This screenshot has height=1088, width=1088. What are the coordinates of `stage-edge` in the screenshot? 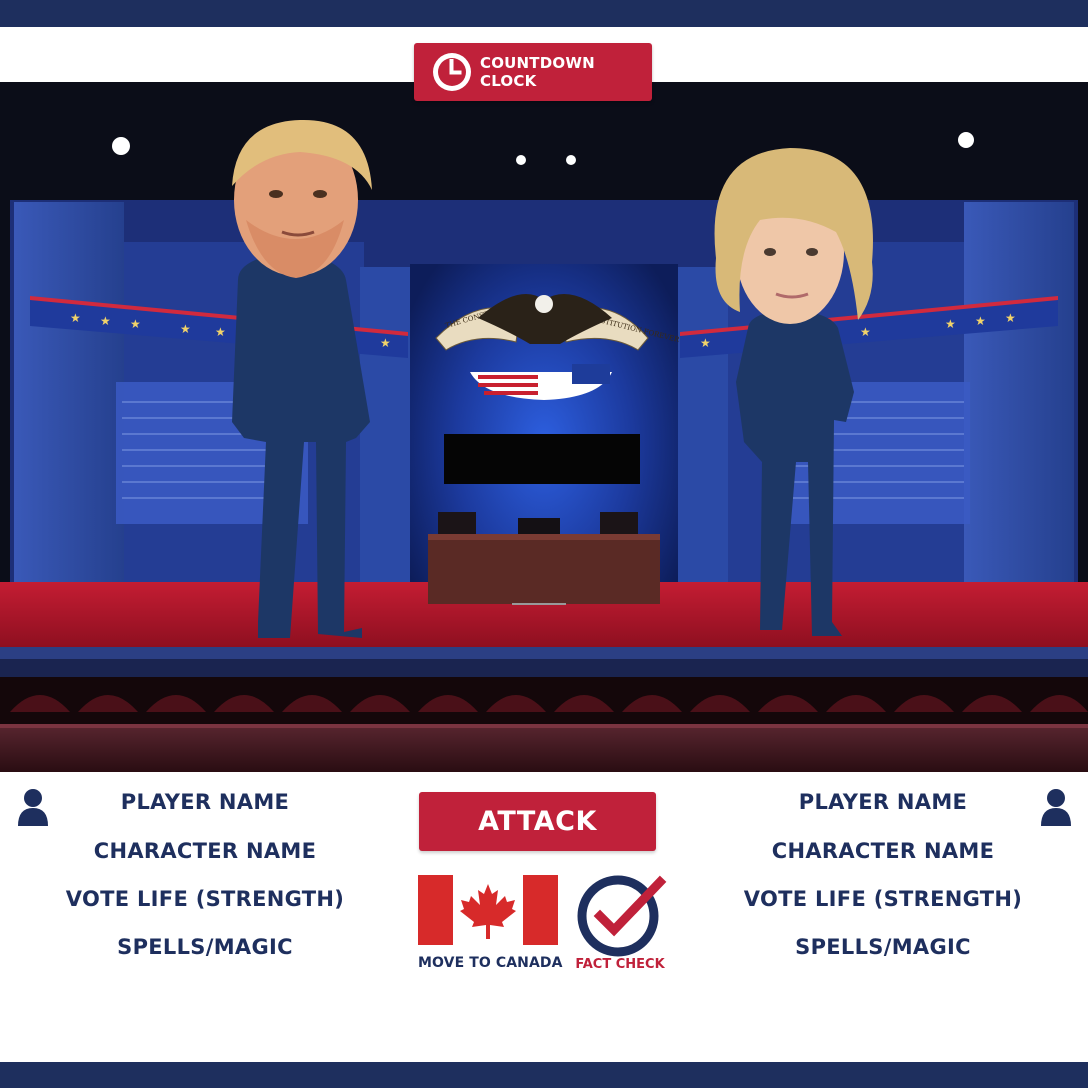 It's located at (544, 653).